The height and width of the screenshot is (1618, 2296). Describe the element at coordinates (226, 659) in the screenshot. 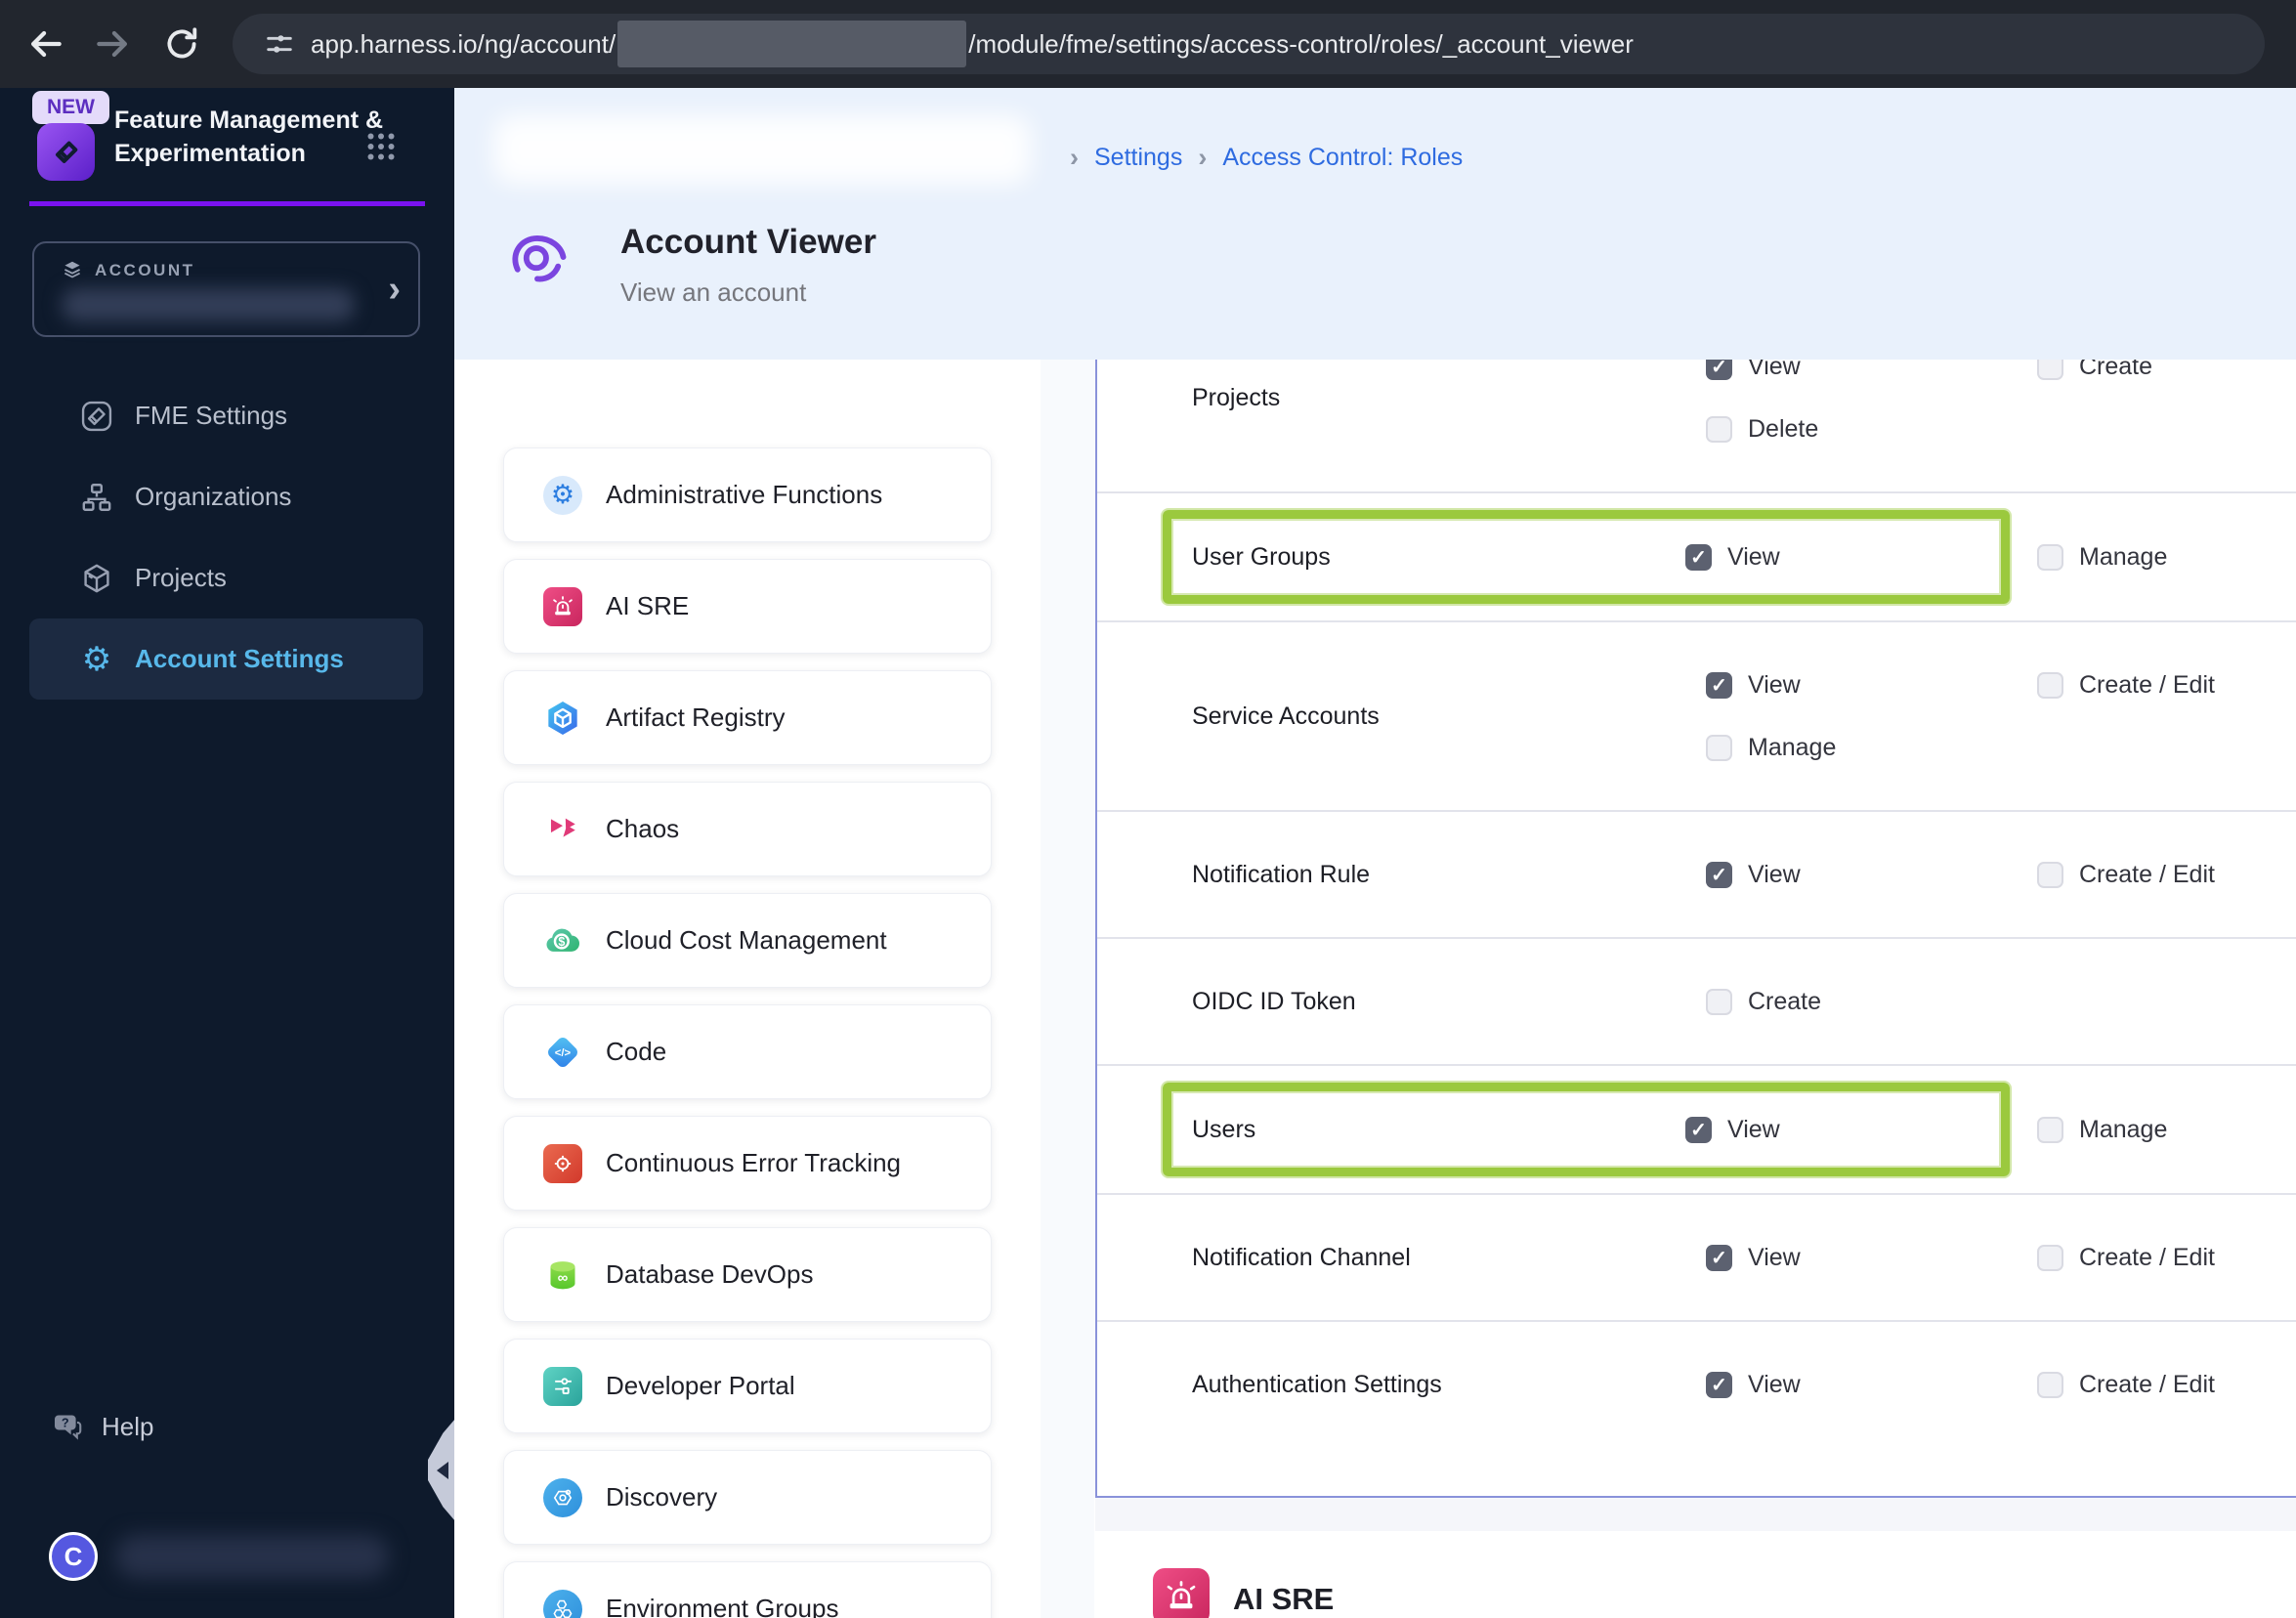

I see `sidebar-item-account-settings: ⚙ Account Settings` at that location.